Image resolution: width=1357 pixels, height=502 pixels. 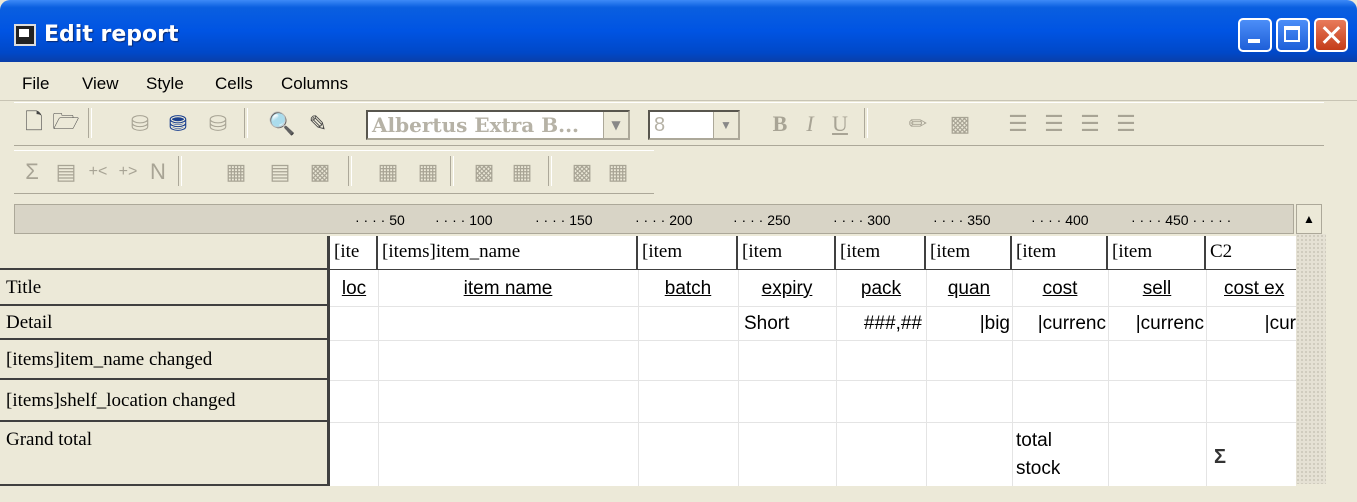 What do you see at coordinates (498, 125) in the screenshot?
I see `font-name-select: Albertus Extra B... ▼` at bounding box center [498, 125].